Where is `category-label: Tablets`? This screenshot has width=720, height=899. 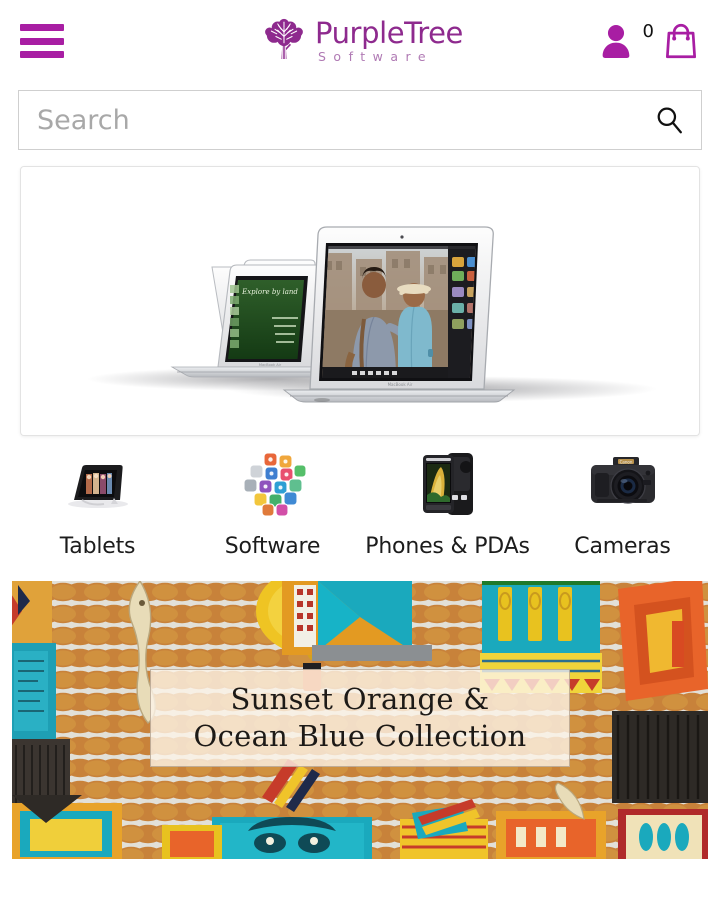 category-label: Tablets is located at coordinates (97, 546).